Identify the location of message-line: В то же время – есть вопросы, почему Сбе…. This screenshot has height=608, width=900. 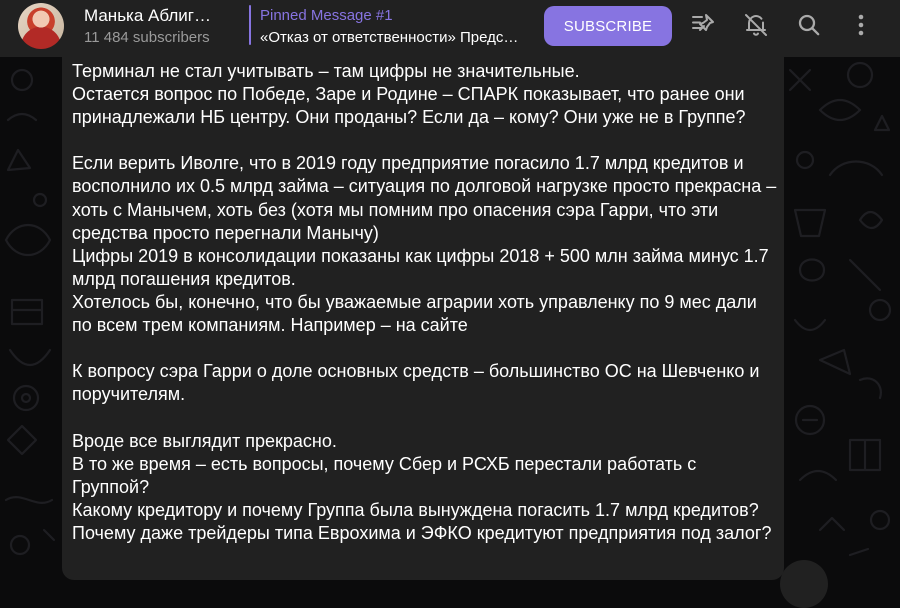
(384, 475).